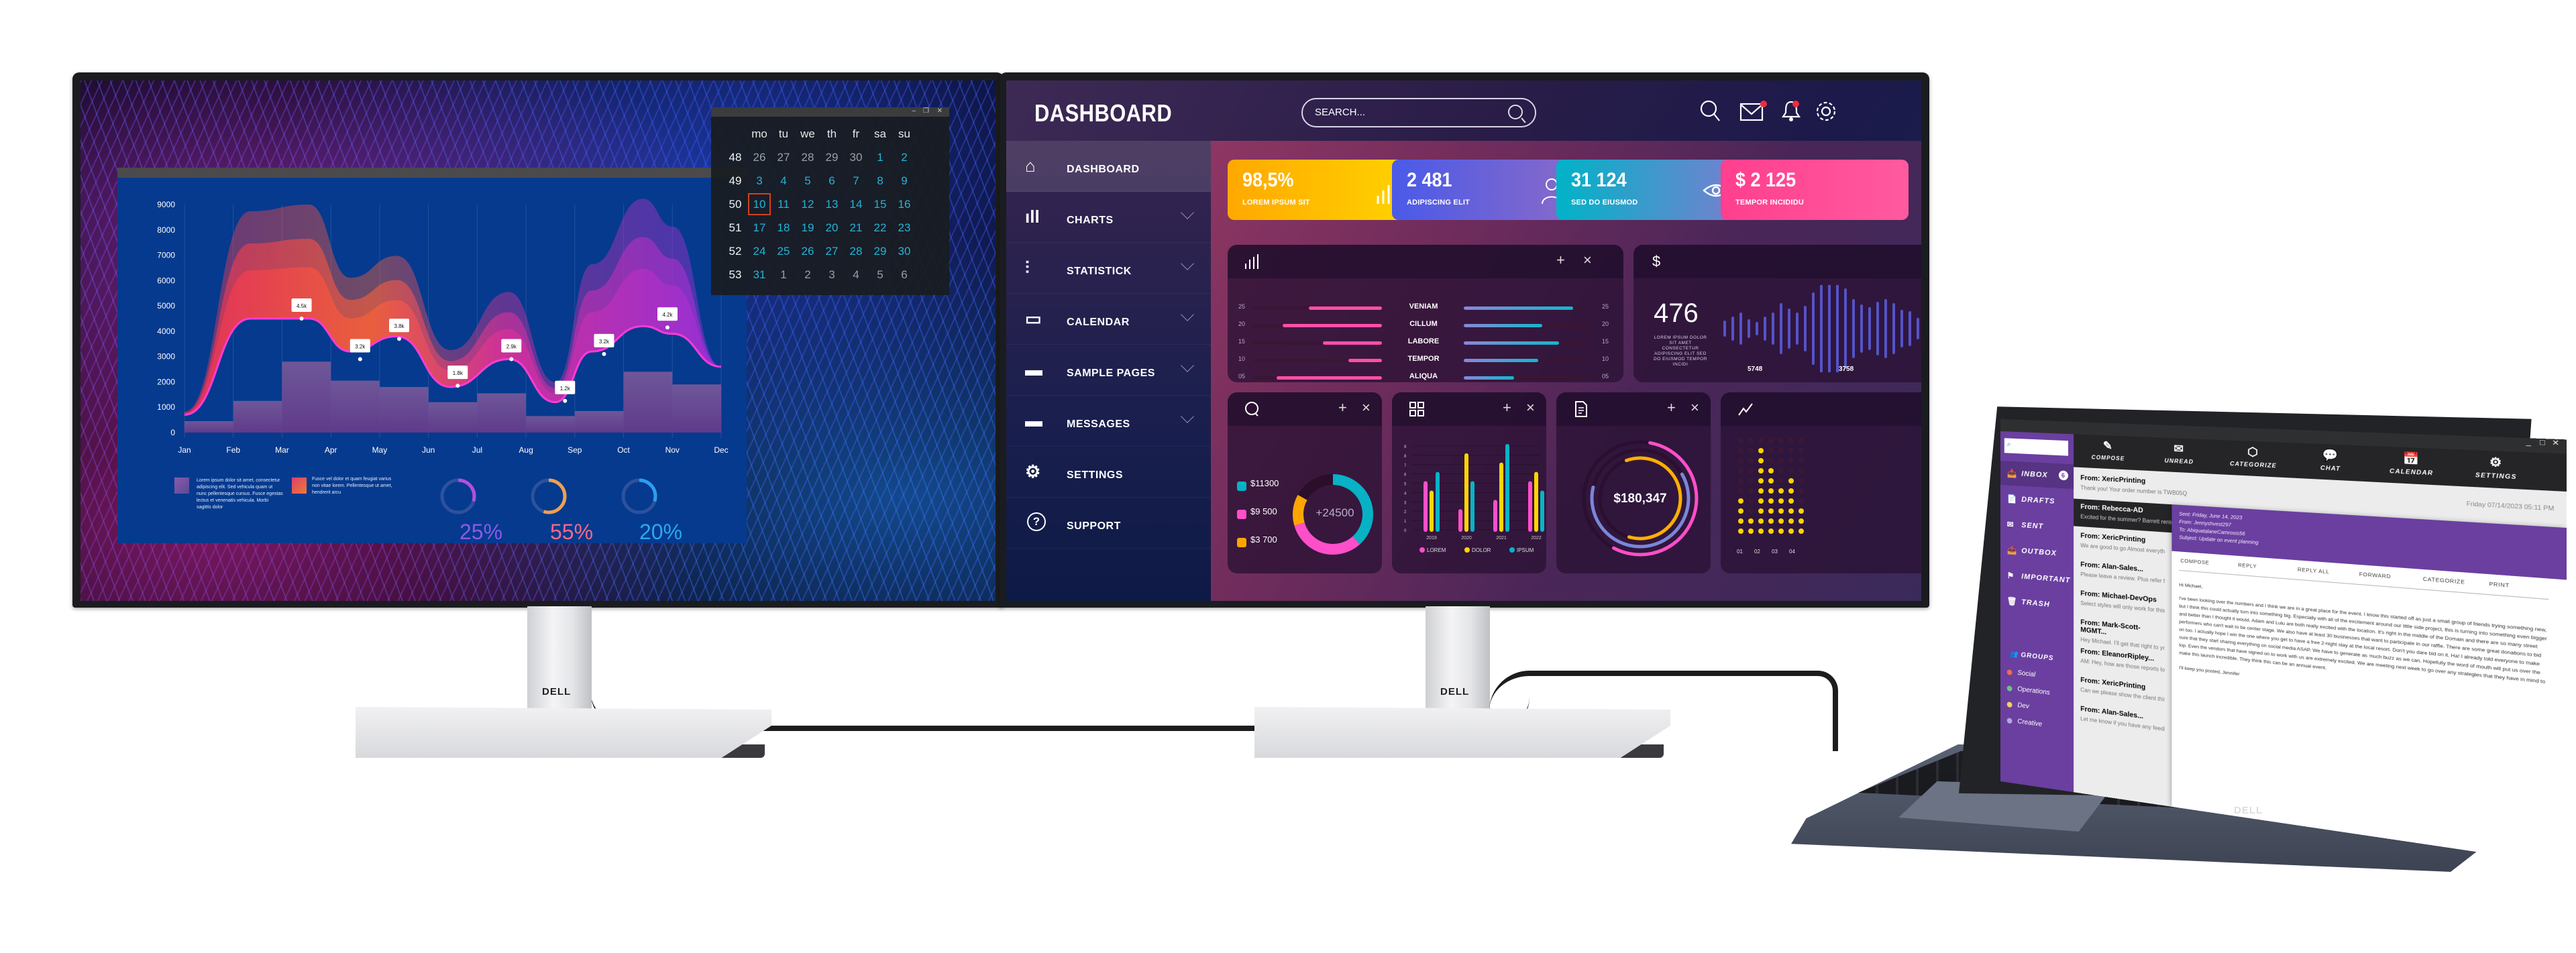 The width and height of the screenshot is (2576, 953). What do you see at coordinates (2028, 691) in the screenshot?
I see `group-item: Operations` at bounding box center [2028, 691].